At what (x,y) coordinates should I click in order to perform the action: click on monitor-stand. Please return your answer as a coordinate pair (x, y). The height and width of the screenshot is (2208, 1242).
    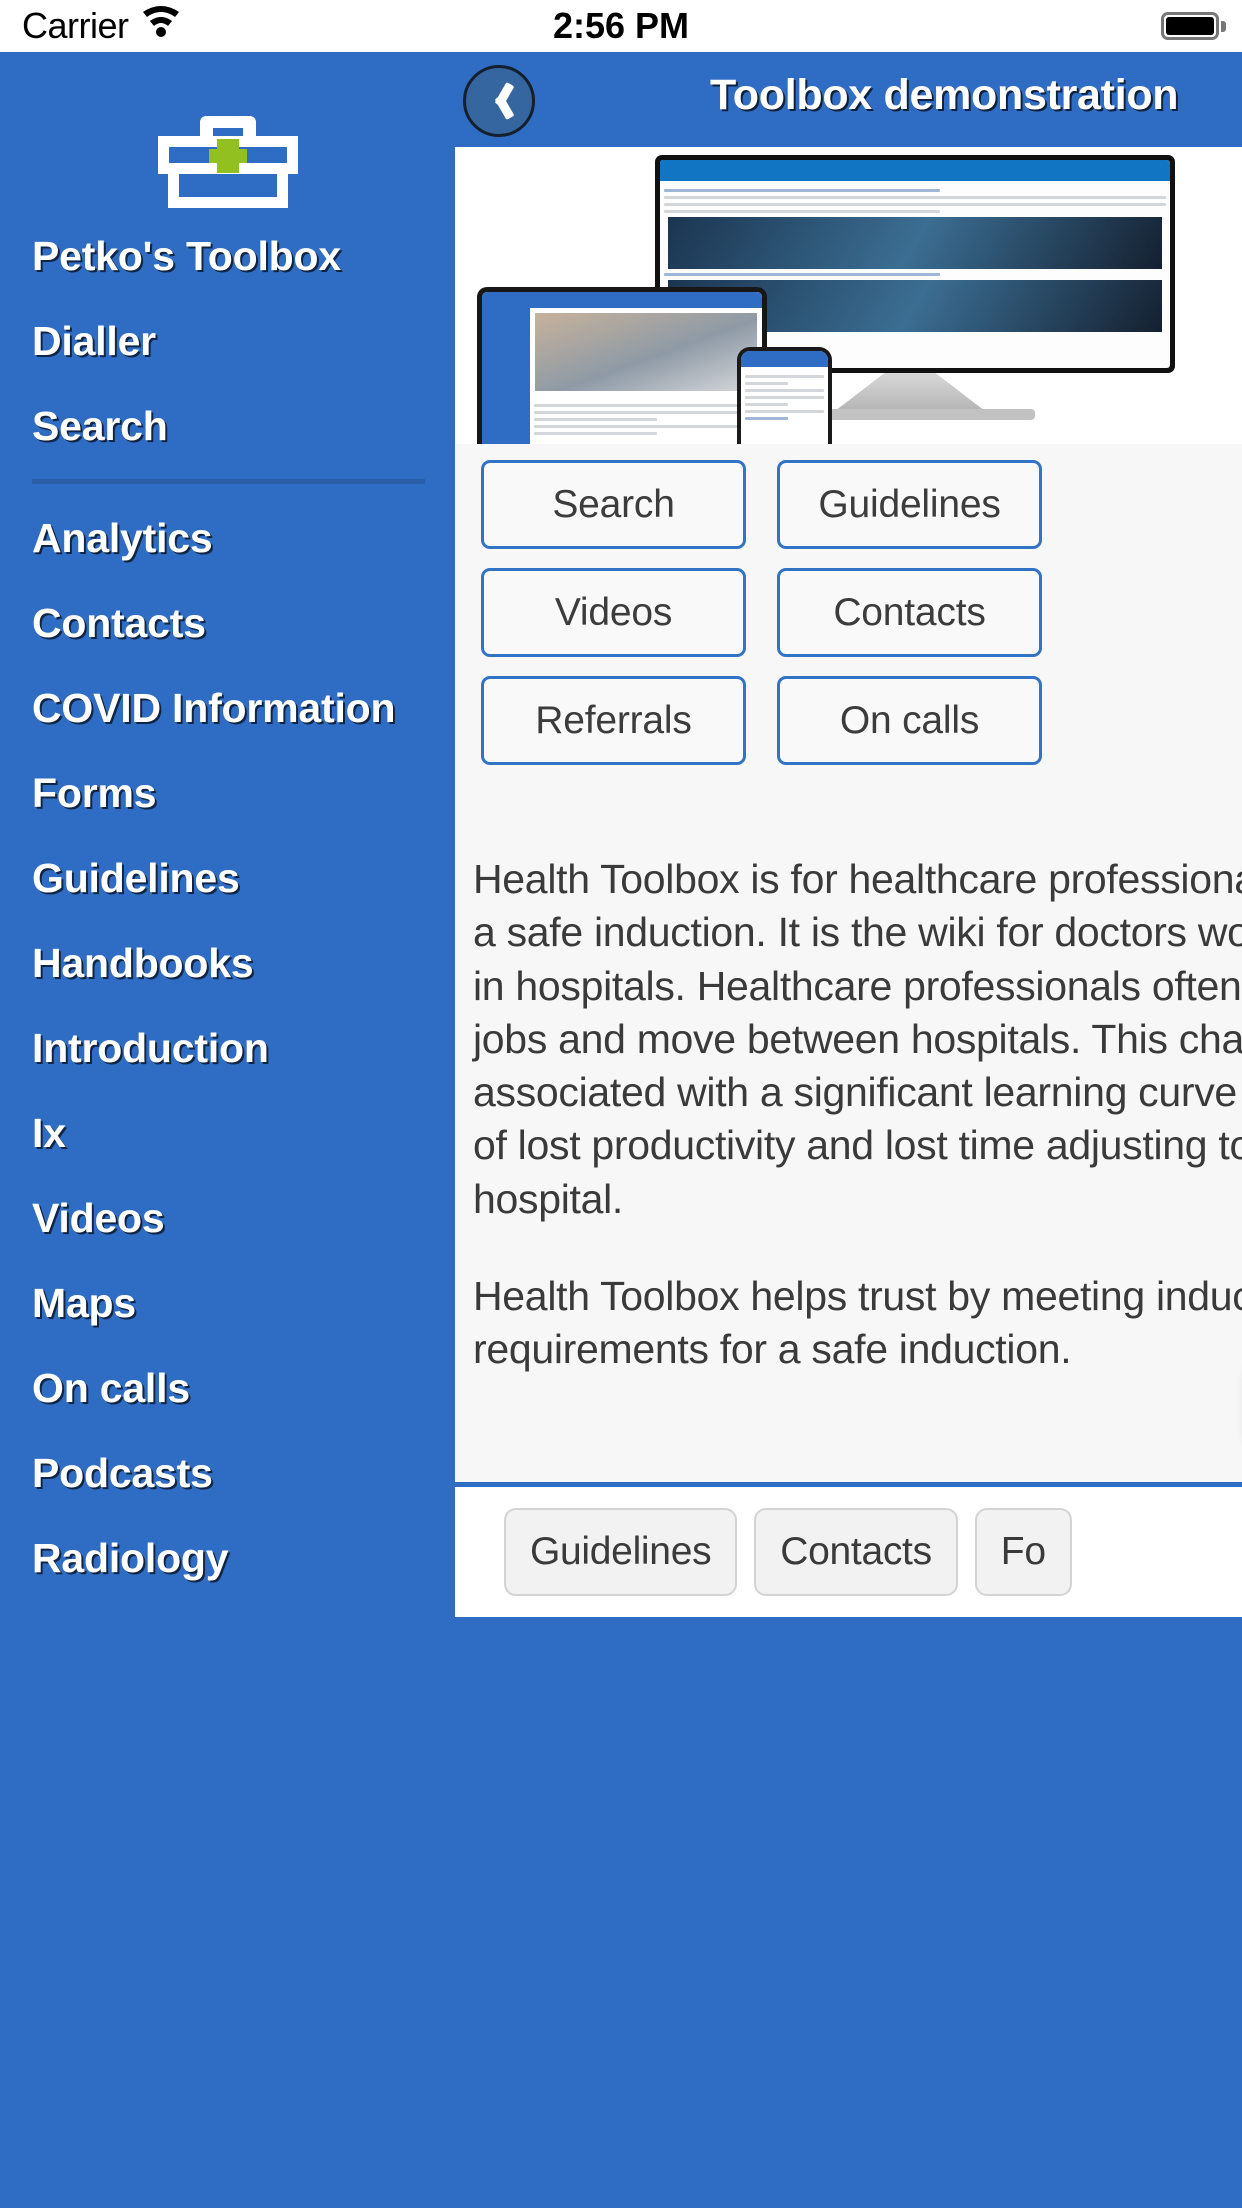
    Looking at the image, I should click on (910, 392).